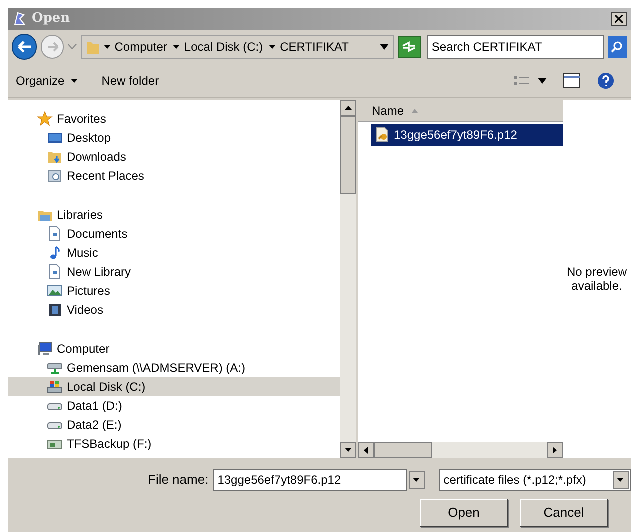 This screenshot has height=532, width=631. I want to click on preview-pane-icon, so click(572, 80).